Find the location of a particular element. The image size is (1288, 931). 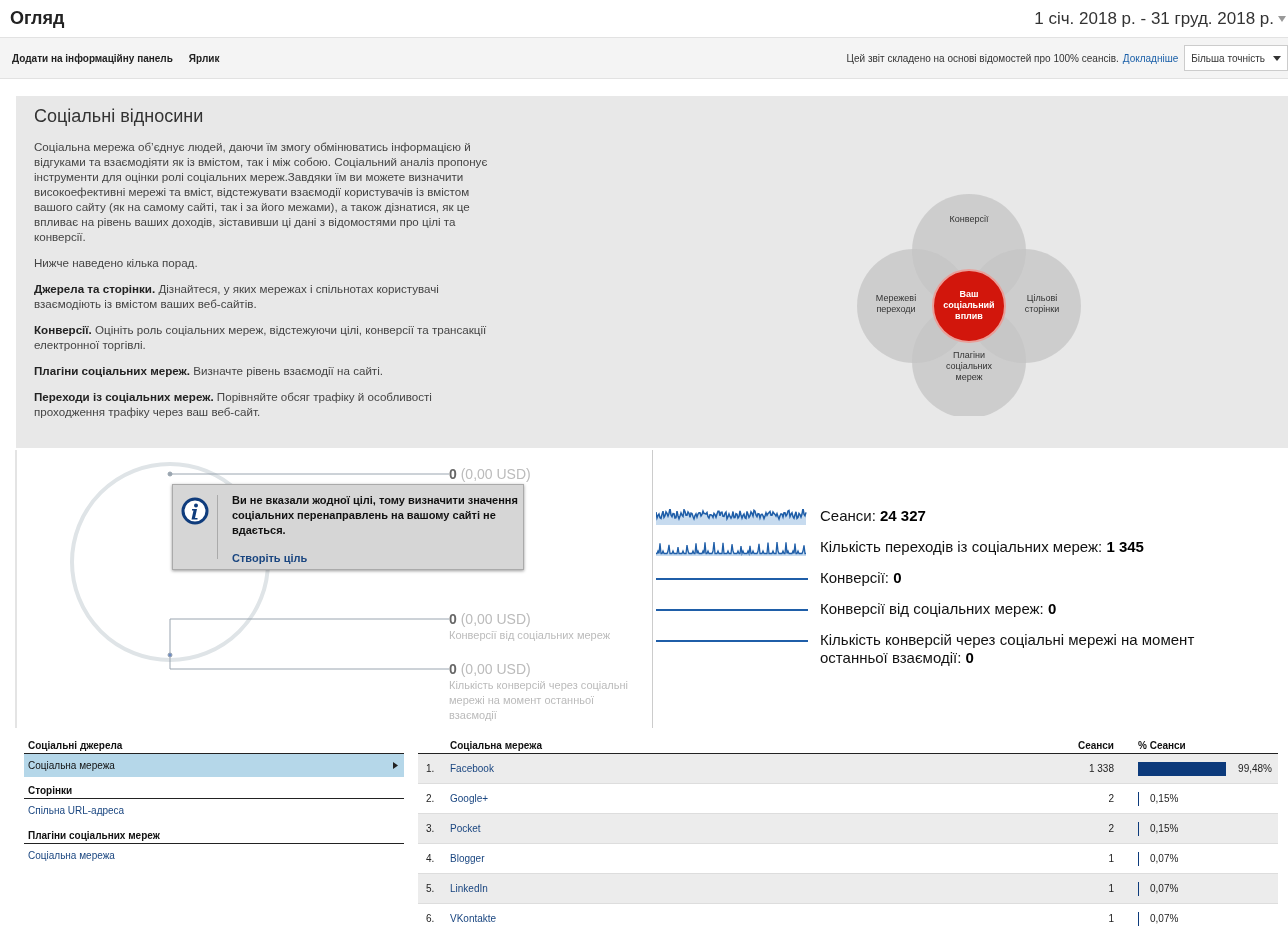

table-cell-text: 99,48% is located at coordinates (1255, 768).